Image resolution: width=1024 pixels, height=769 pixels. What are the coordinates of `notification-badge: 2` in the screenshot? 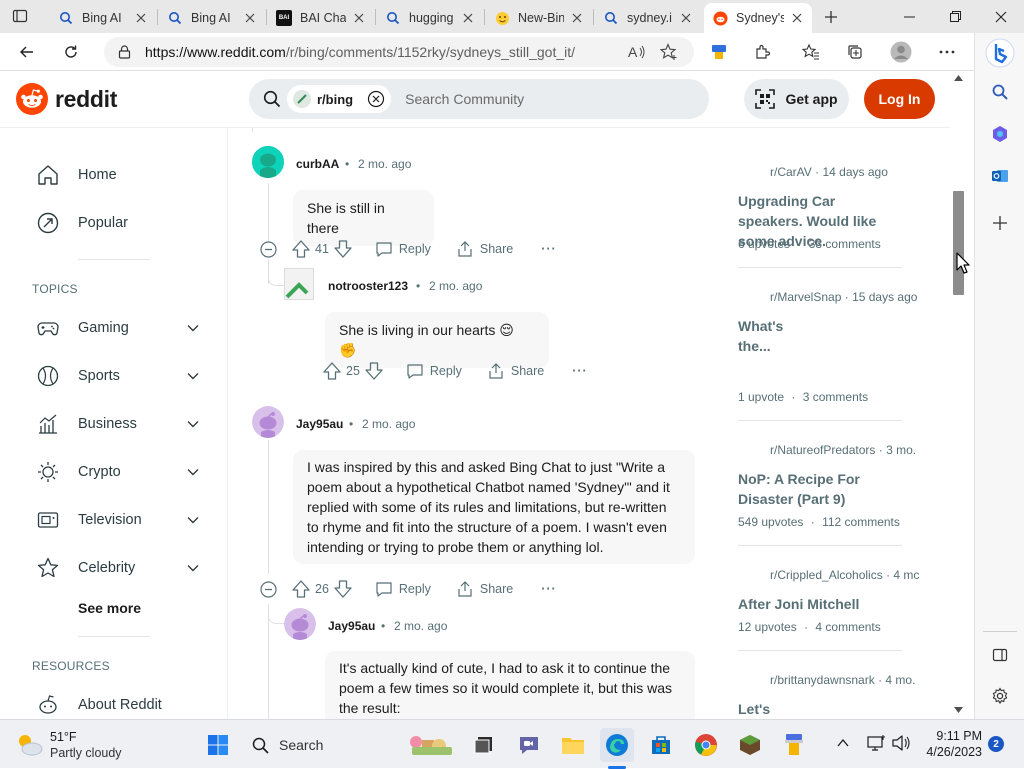 It's located at (996, 744).